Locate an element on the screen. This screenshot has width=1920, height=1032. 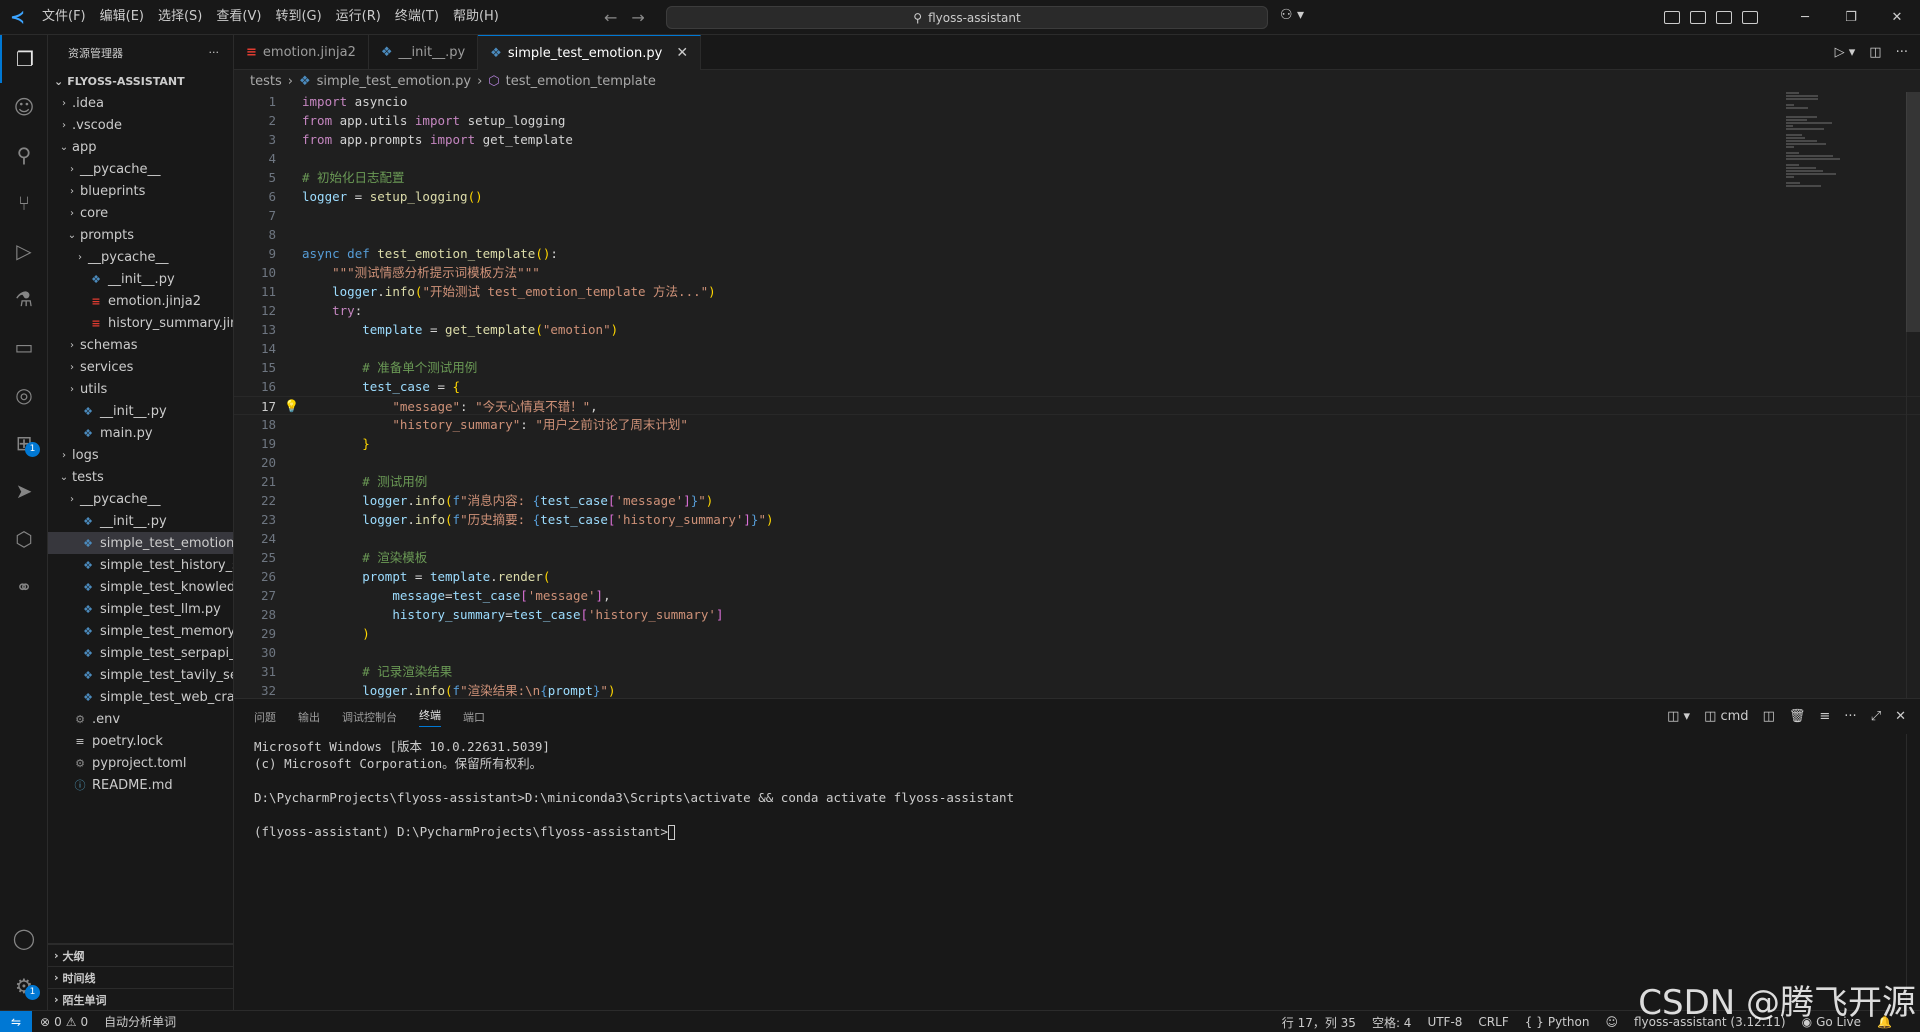
editor-scrollbar is located at coordinates (1913, 395).